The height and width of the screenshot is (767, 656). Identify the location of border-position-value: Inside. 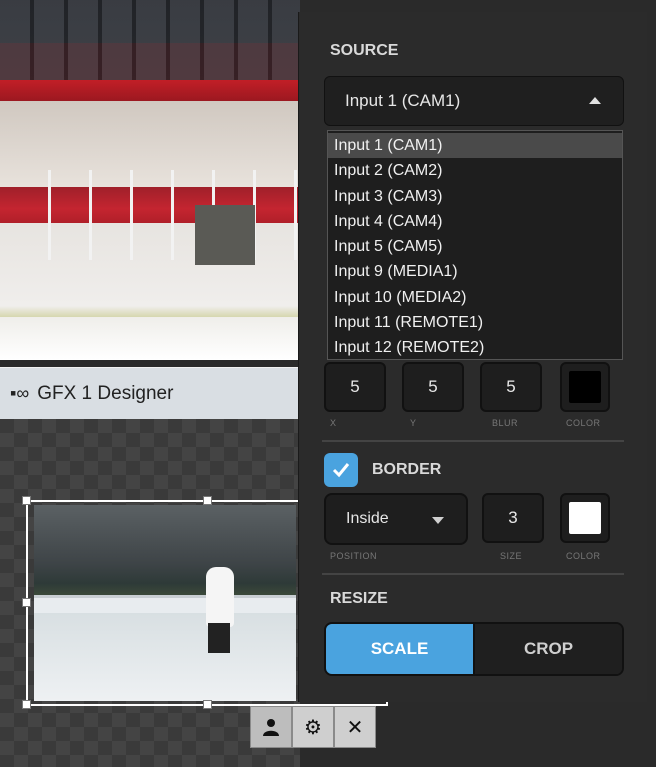
(367, 518).